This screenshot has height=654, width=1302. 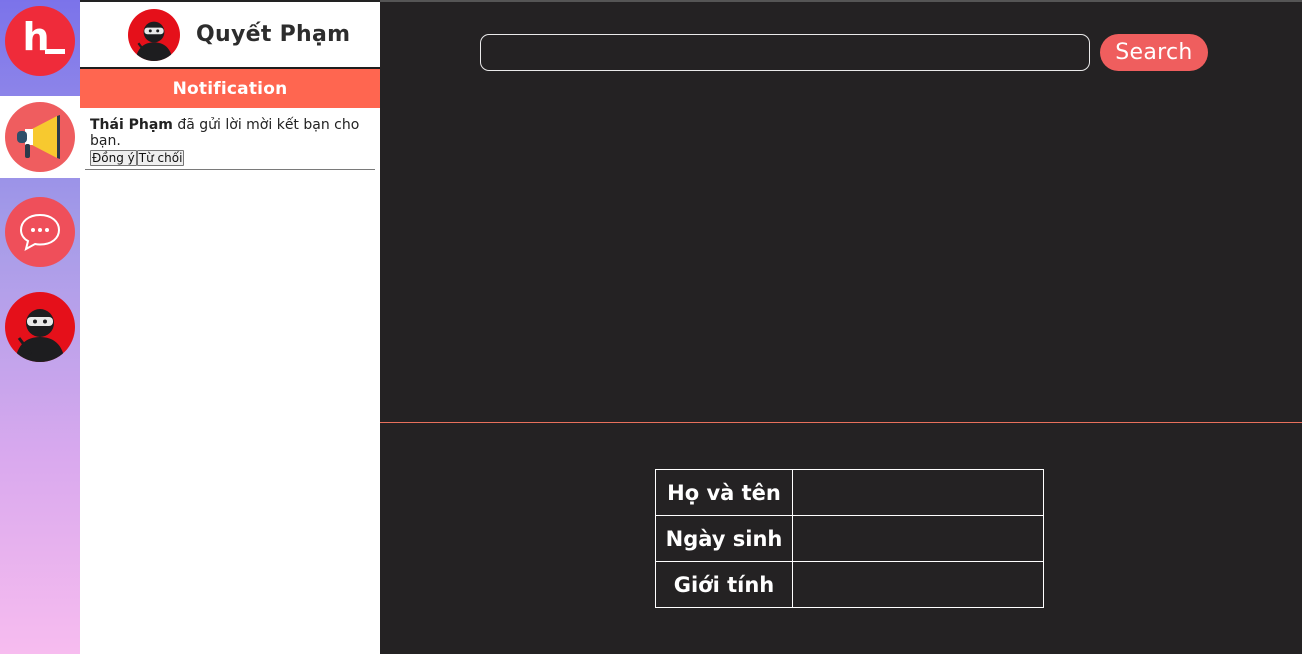 What do you see at coordinates (918, 538) in the screenshot?
I see `birthdate-value` at bounding box center [918, 538].